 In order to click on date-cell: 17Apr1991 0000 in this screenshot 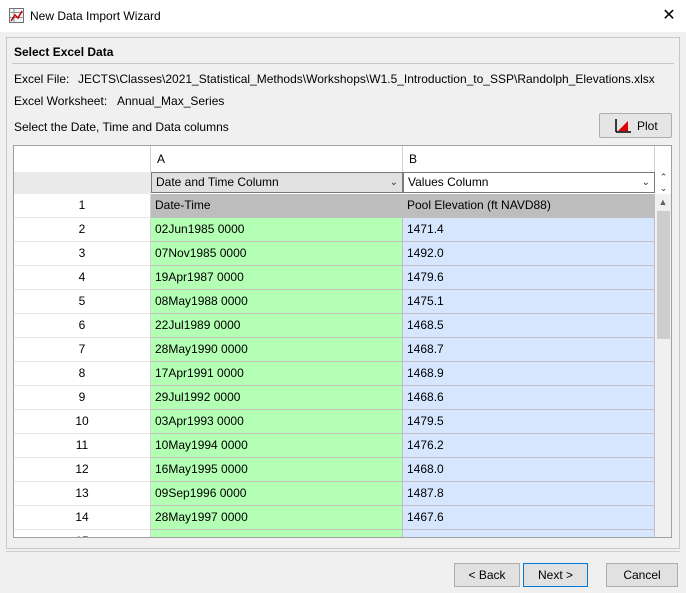, I will do `click(277, 374)`.